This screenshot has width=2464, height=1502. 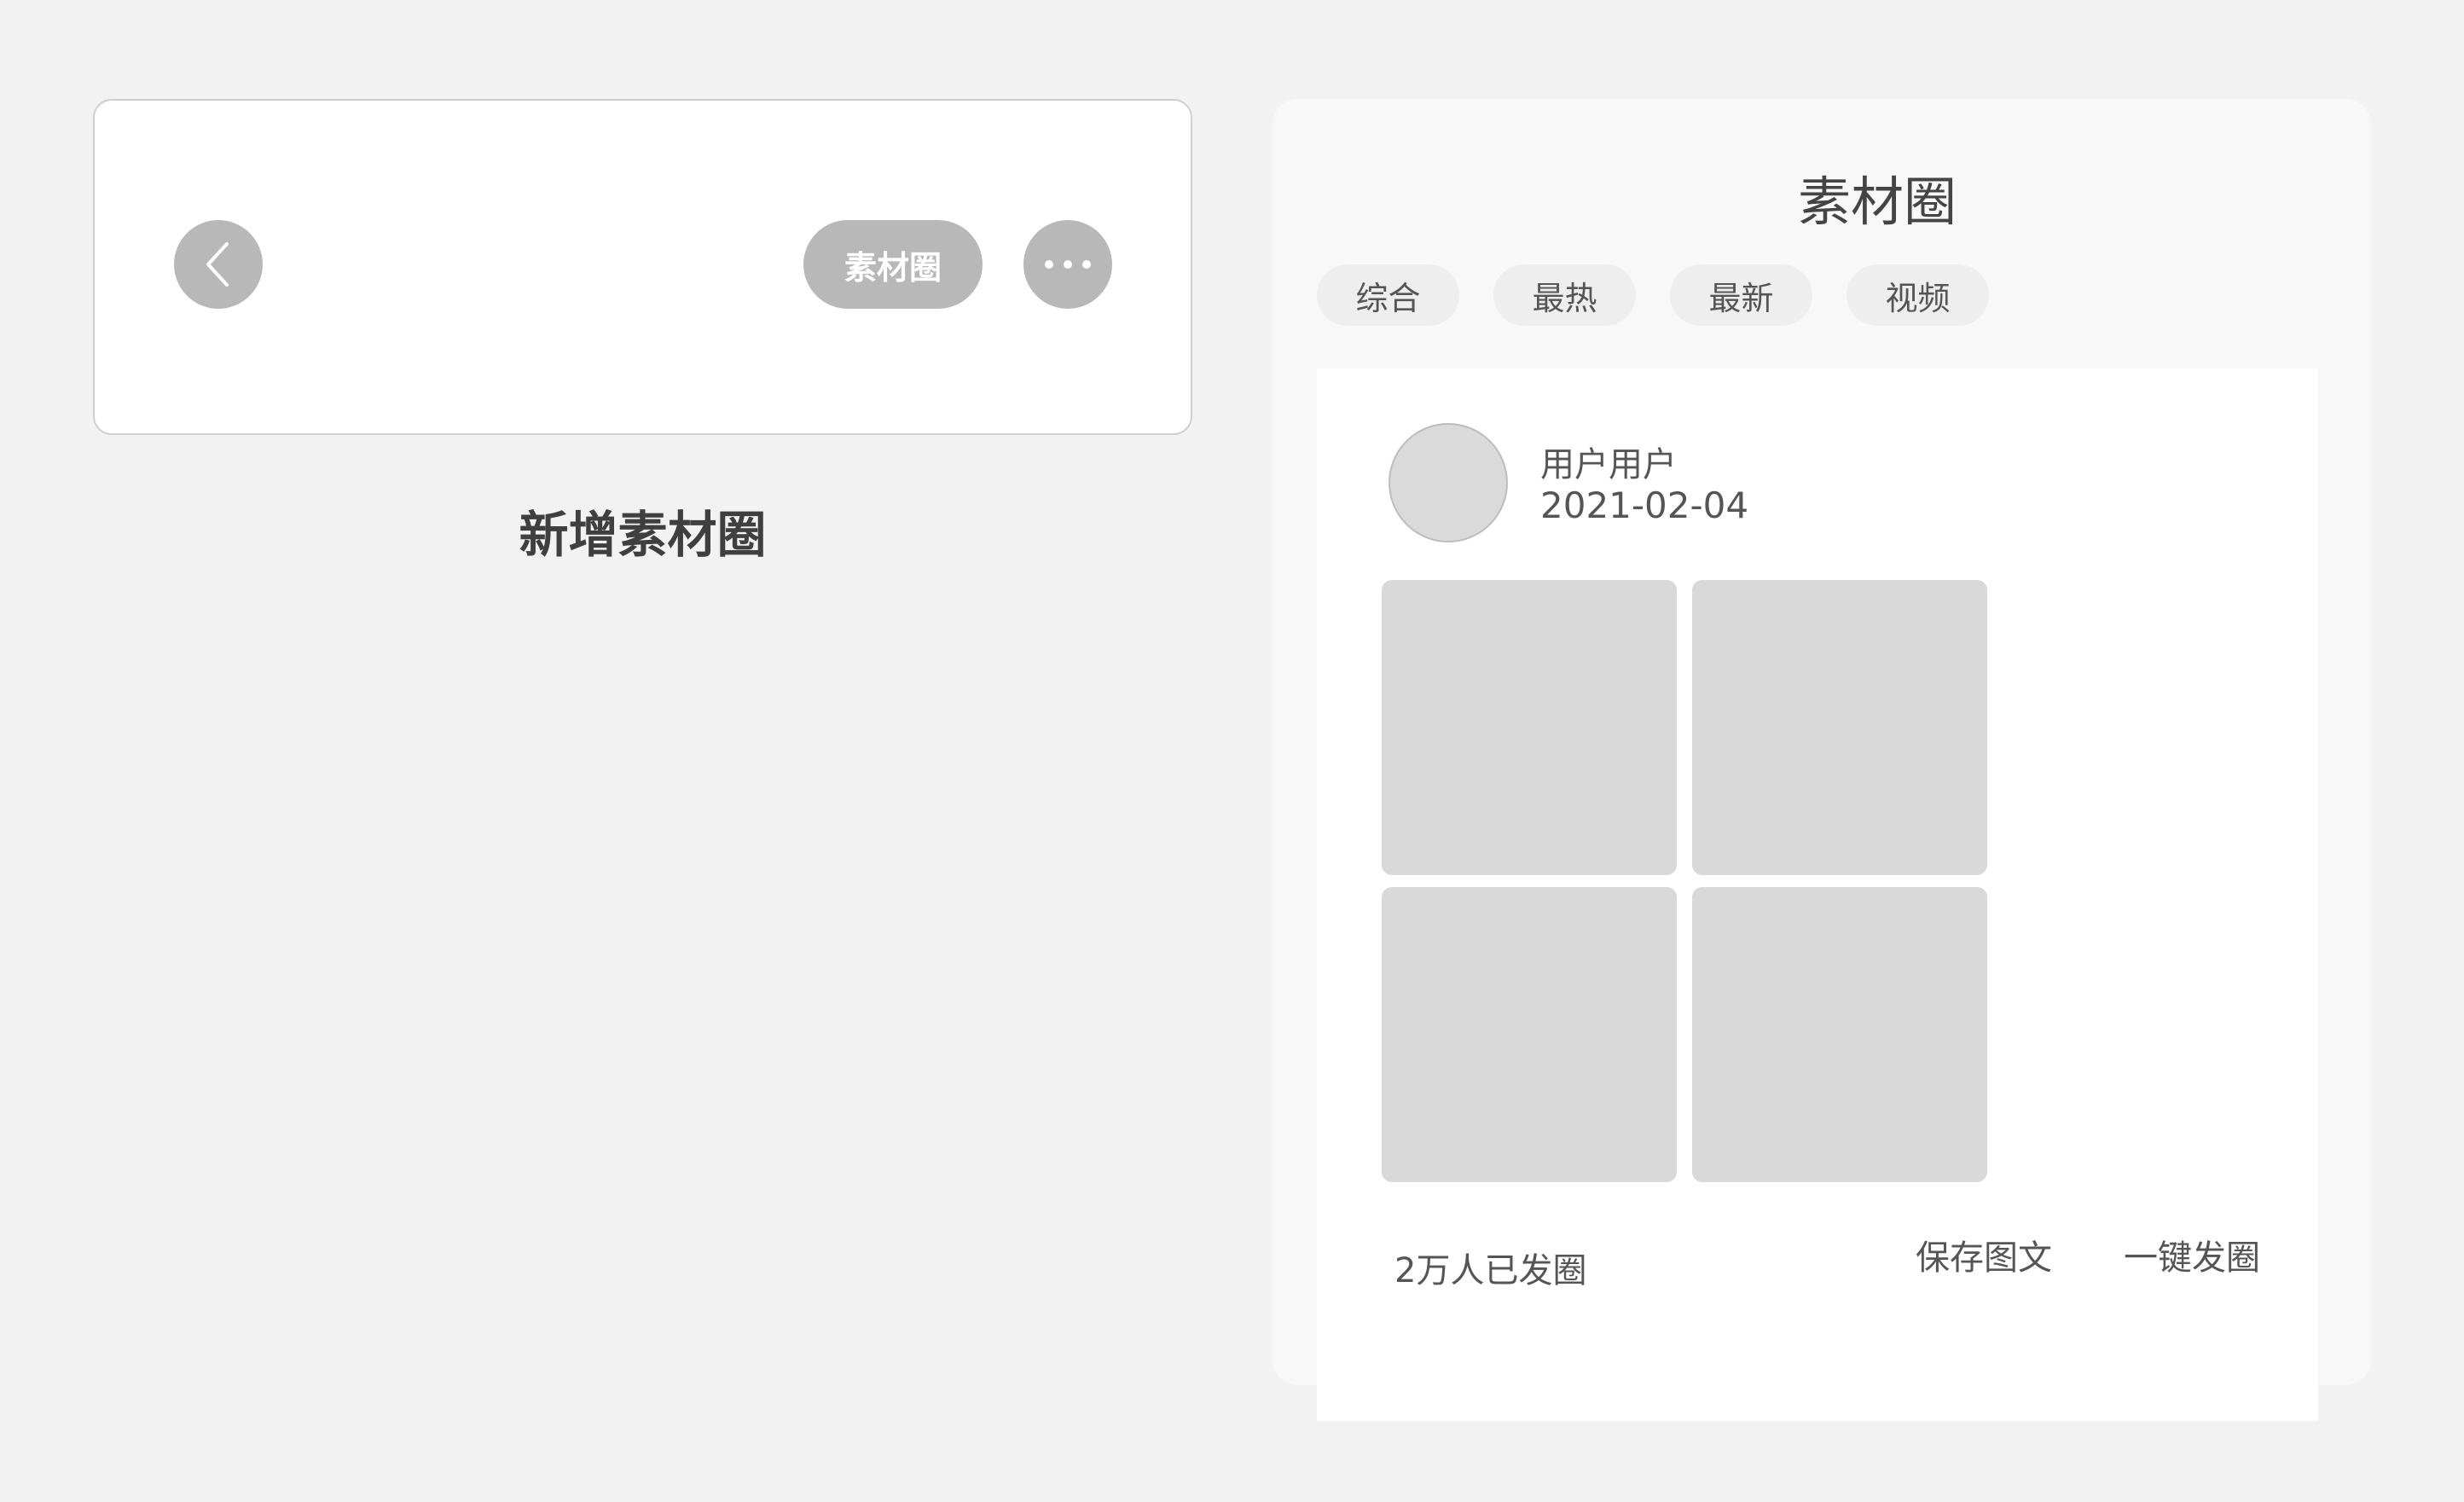 I want to click on more-button, so click(x=1067, y=264).